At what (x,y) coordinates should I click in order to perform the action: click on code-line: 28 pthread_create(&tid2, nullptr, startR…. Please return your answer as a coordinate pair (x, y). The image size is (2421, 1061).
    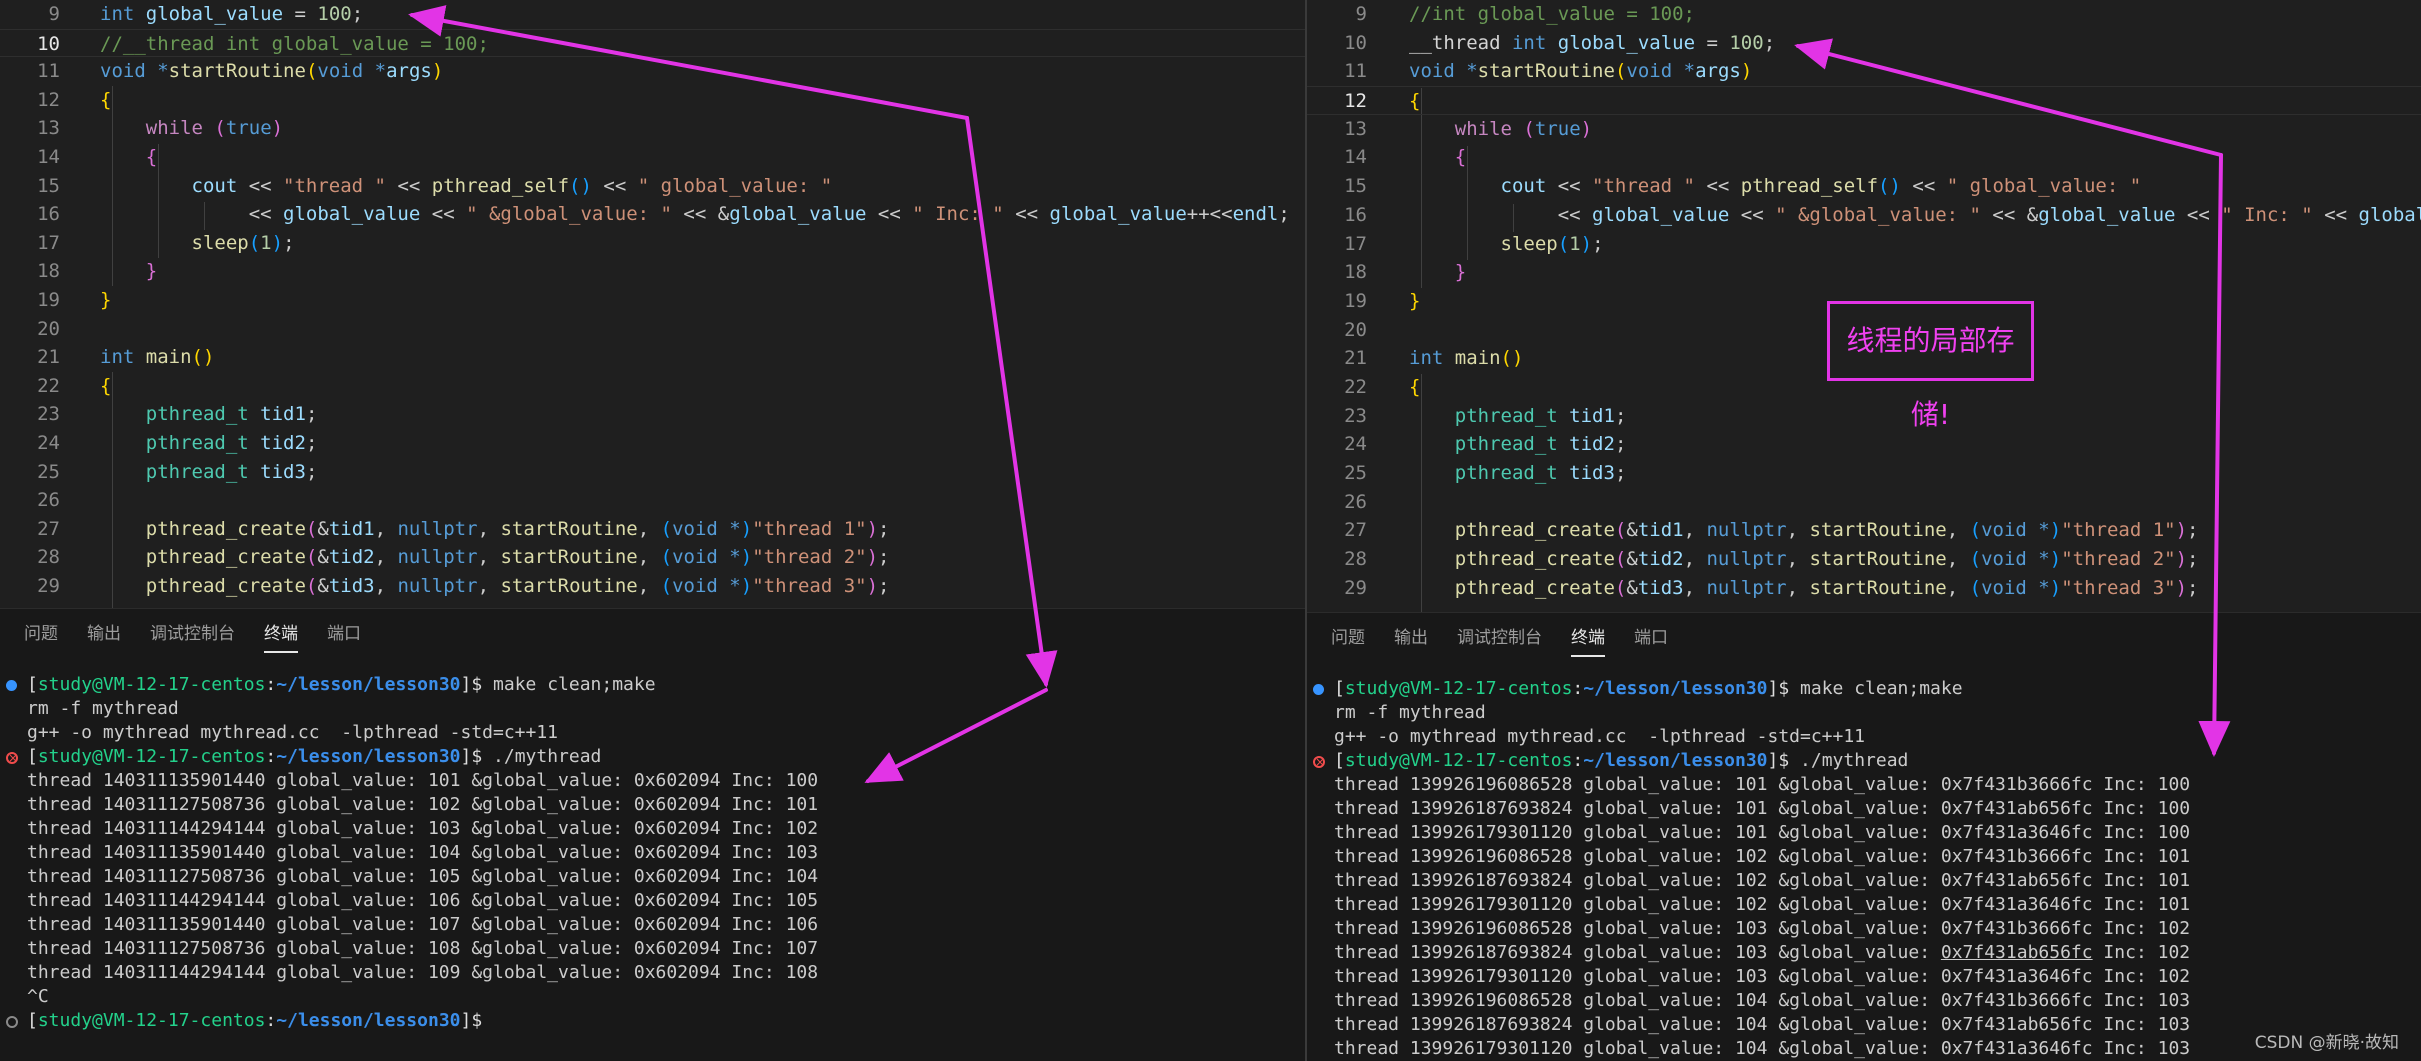
    Looking at the image, I should click on (652, 557).